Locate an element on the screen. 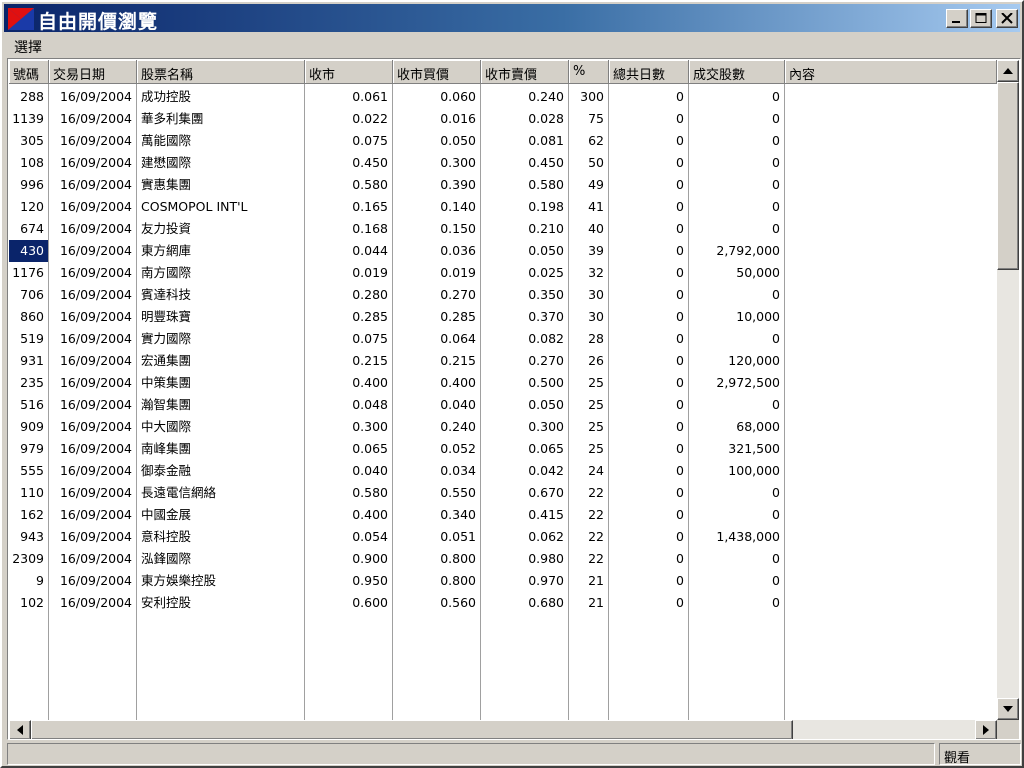 This screenshot has height=768, width=1024. cell-close: 0.580 is located at coordinates (348, 493).